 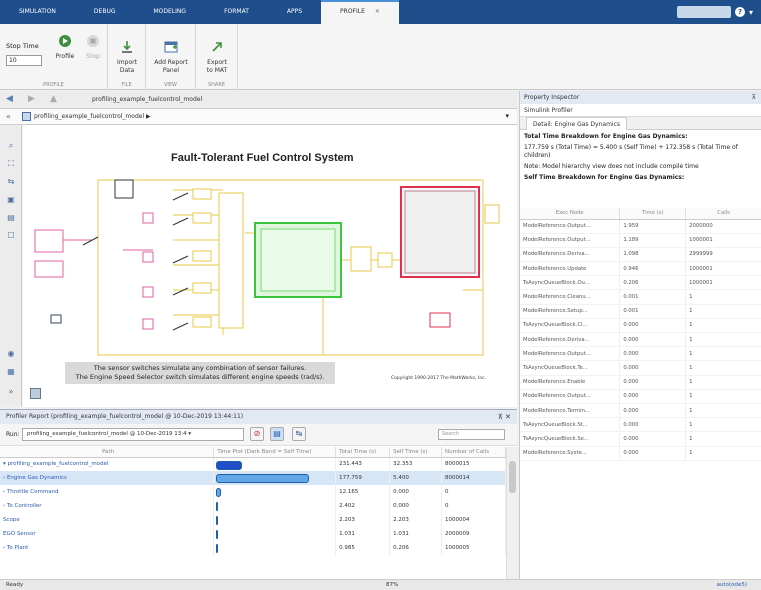 What do you see at coordinates (640, 326) in the screenshot?
I see `table-row: TsAsyncQueueBlock.Cl... 0.000 1` at bounding box center [640, 326].